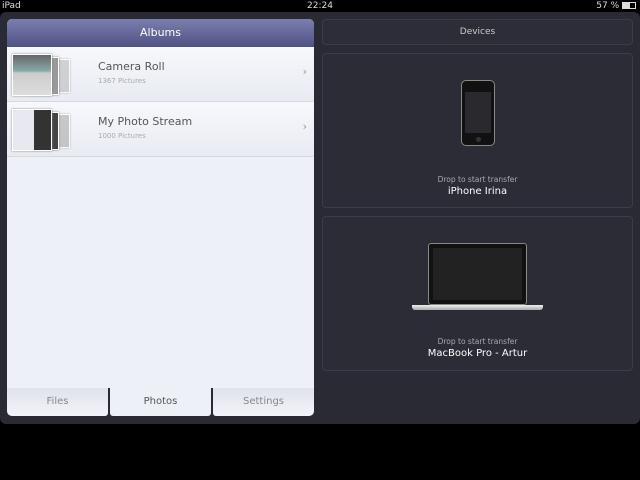 This screenshot has height=480, width=640. What do you see at coordinates (160, 129) in the screenshot?
I see `album-my-photo-stream: My Photo Stream 1000 Pictures ›` at bounding box center [160, 129].